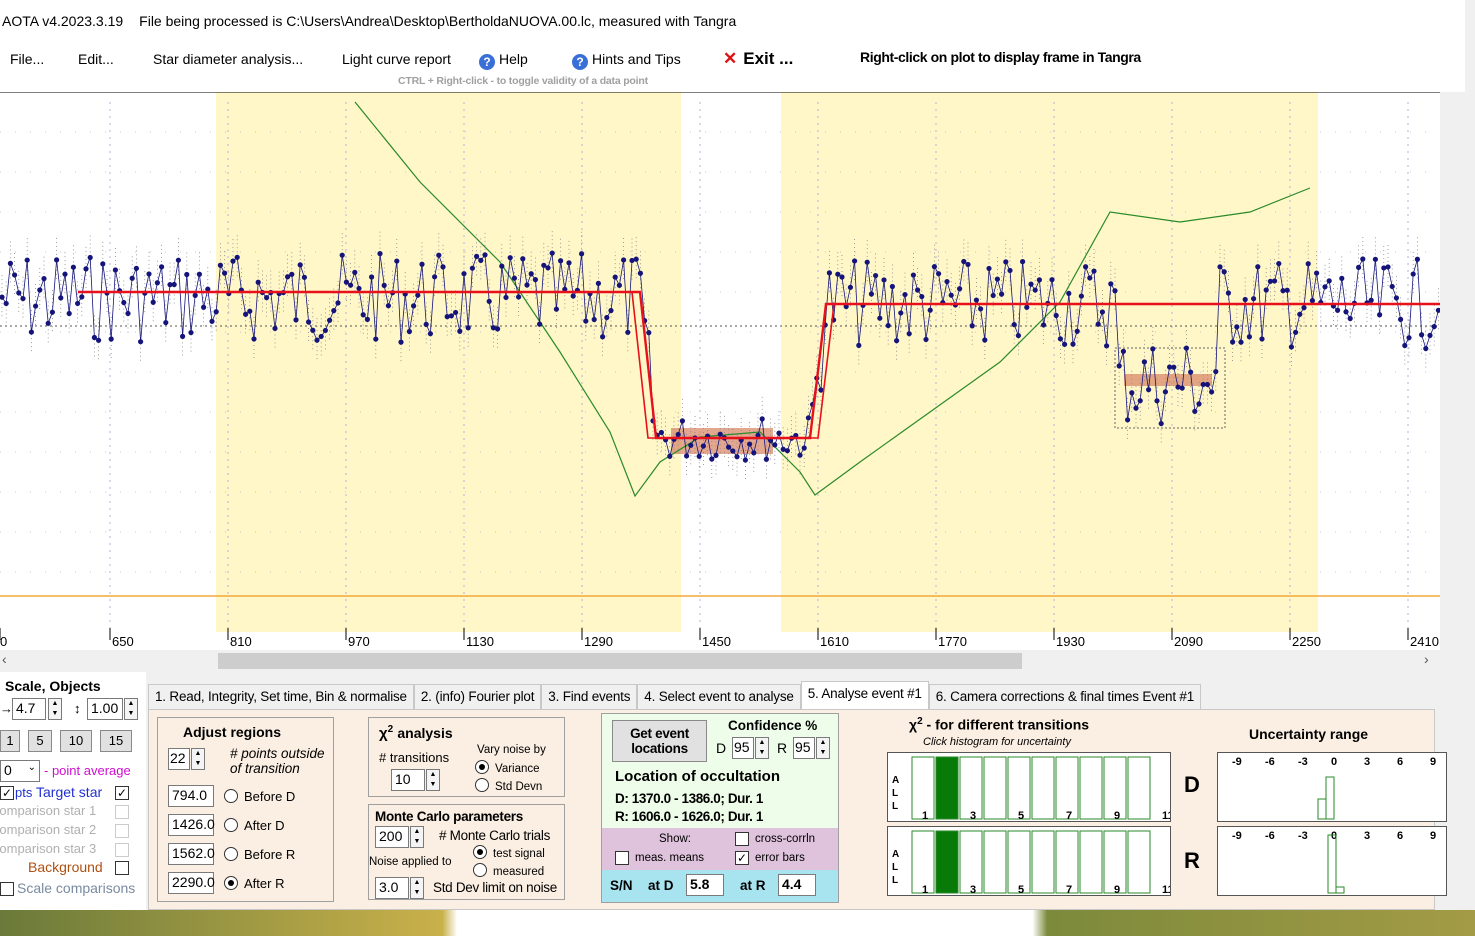  I want to click on transitions-field: 10, so click(408, 780).